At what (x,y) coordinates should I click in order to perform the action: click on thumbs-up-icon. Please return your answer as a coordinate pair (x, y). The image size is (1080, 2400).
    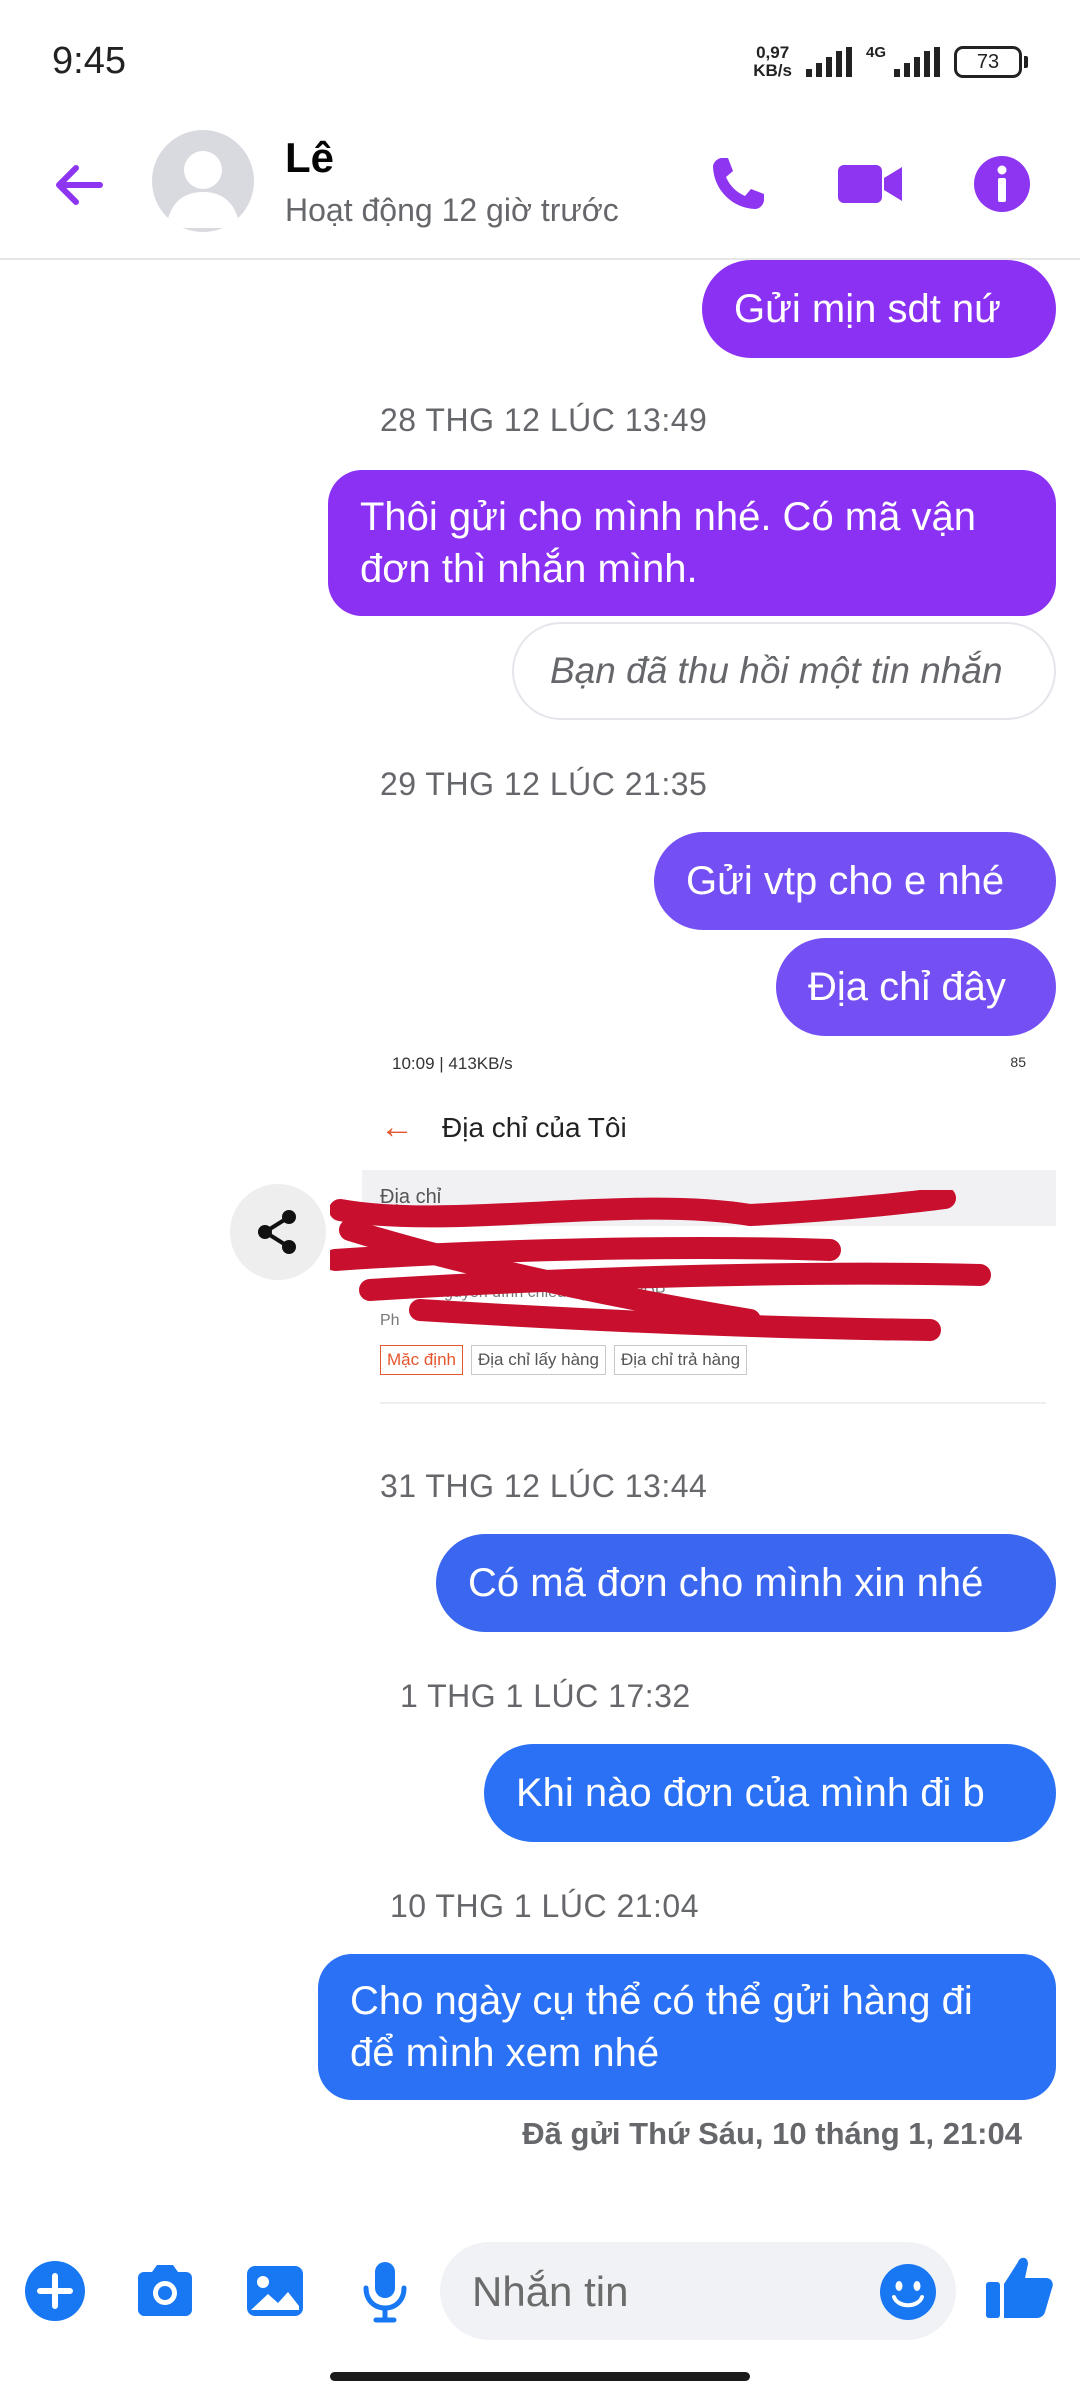
    Looking at the image, I should click on (1020, 2288).